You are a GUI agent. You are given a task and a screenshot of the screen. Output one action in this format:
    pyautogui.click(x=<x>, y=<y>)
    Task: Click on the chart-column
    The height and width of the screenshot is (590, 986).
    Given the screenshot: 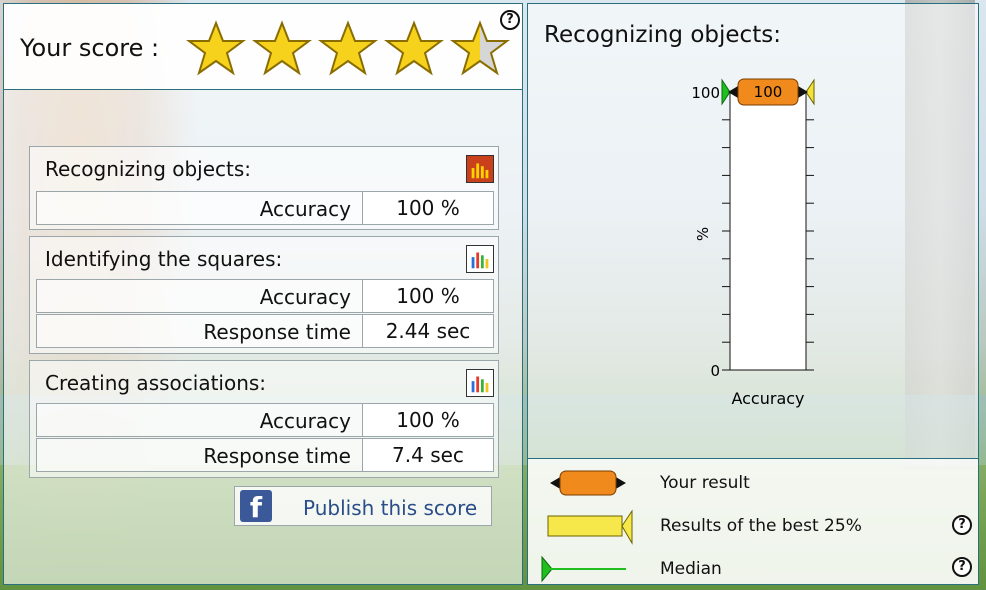 What is the action you would take?
    pyautogui.click(x=768, y=231)
    